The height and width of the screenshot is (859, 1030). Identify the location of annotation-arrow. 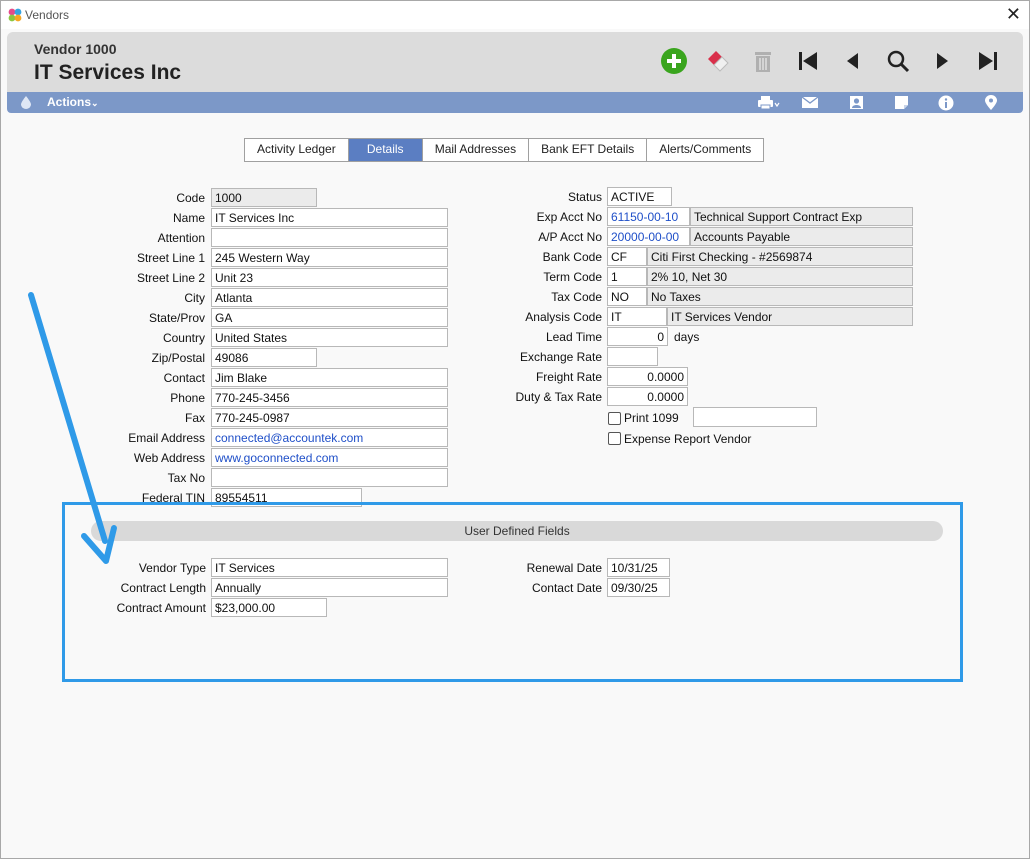
(72, 428).